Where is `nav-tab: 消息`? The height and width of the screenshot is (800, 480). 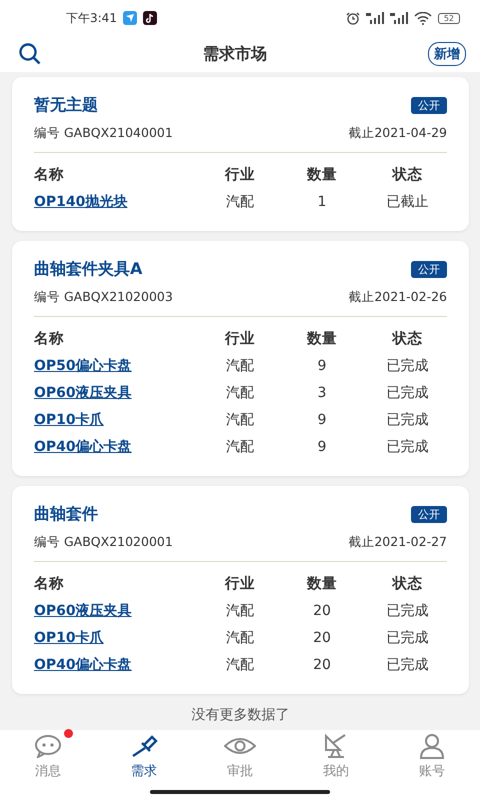
nav-tab: 消息 is located at coordinates (48, 759).